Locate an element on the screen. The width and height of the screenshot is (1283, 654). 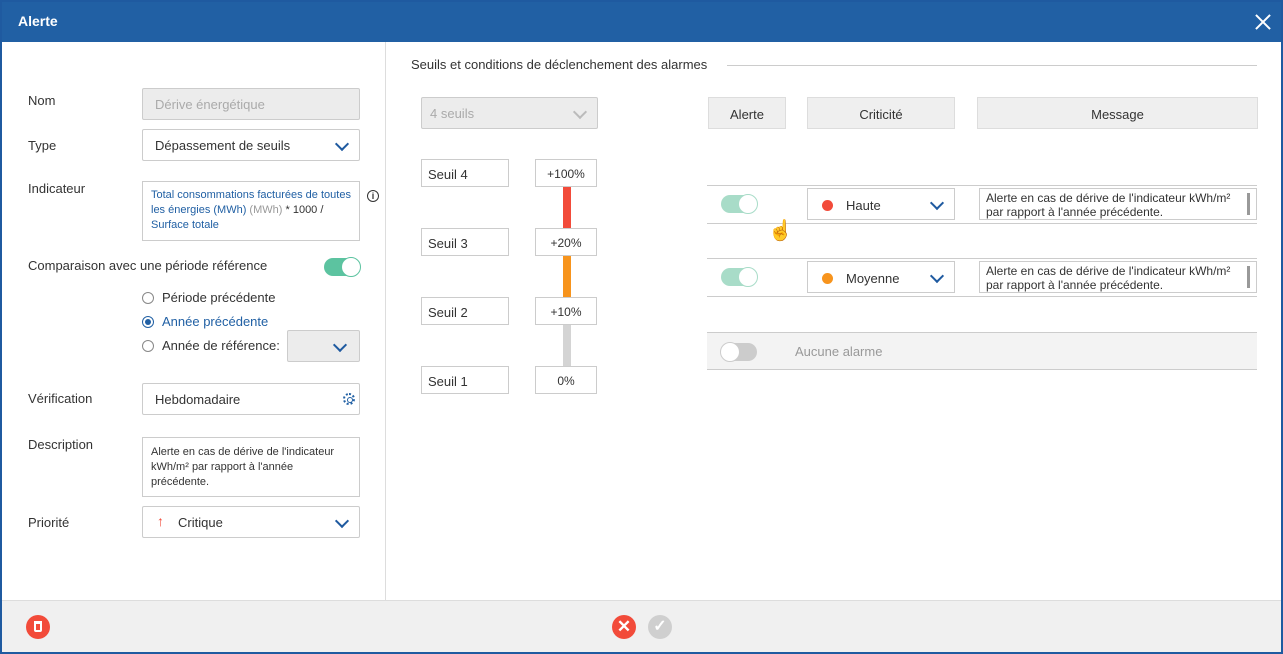
seuils-count-select: 4 seuils is located at coordinates (509, 113).